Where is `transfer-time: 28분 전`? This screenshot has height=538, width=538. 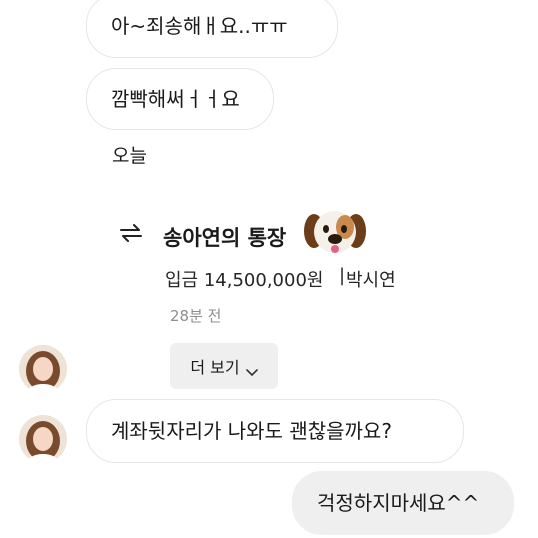 transfer-time: 28분 전 is located at coordinates (196, 316).